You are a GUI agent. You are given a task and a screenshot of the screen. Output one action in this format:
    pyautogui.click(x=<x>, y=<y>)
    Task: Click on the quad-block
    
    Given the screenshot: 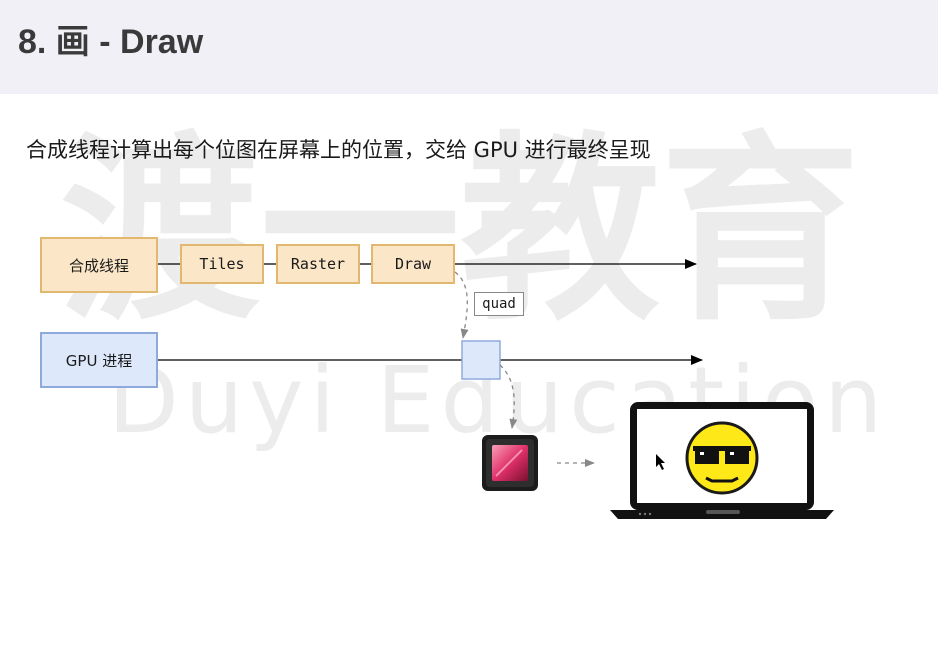 What is the action you would take?
    pyautogui.click(x=481, y=360)
    